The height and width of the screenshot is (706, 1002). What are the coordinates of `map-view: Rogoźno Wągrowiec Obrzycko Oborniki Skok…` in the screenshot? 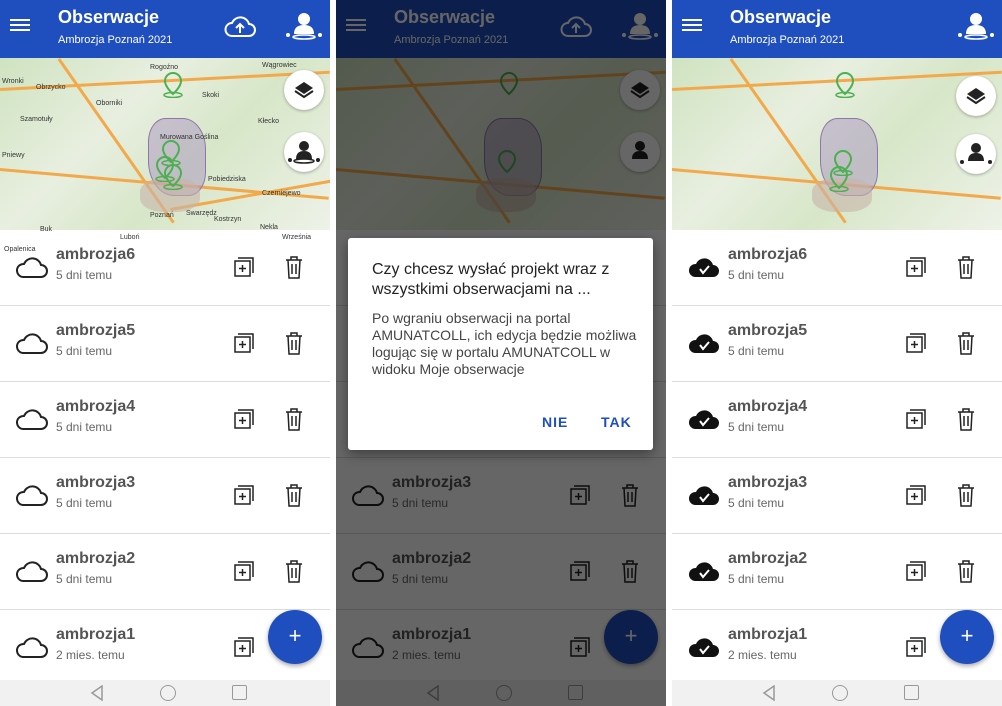 It's located at (165, 155).